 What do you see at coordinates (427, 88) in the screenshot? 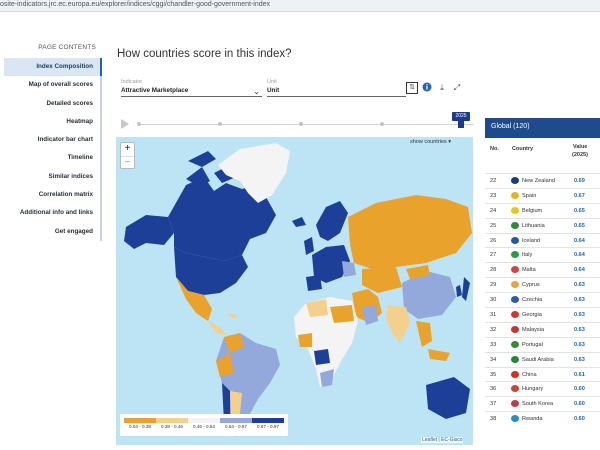
I see `info-icon` at bounding box center [427, 88].